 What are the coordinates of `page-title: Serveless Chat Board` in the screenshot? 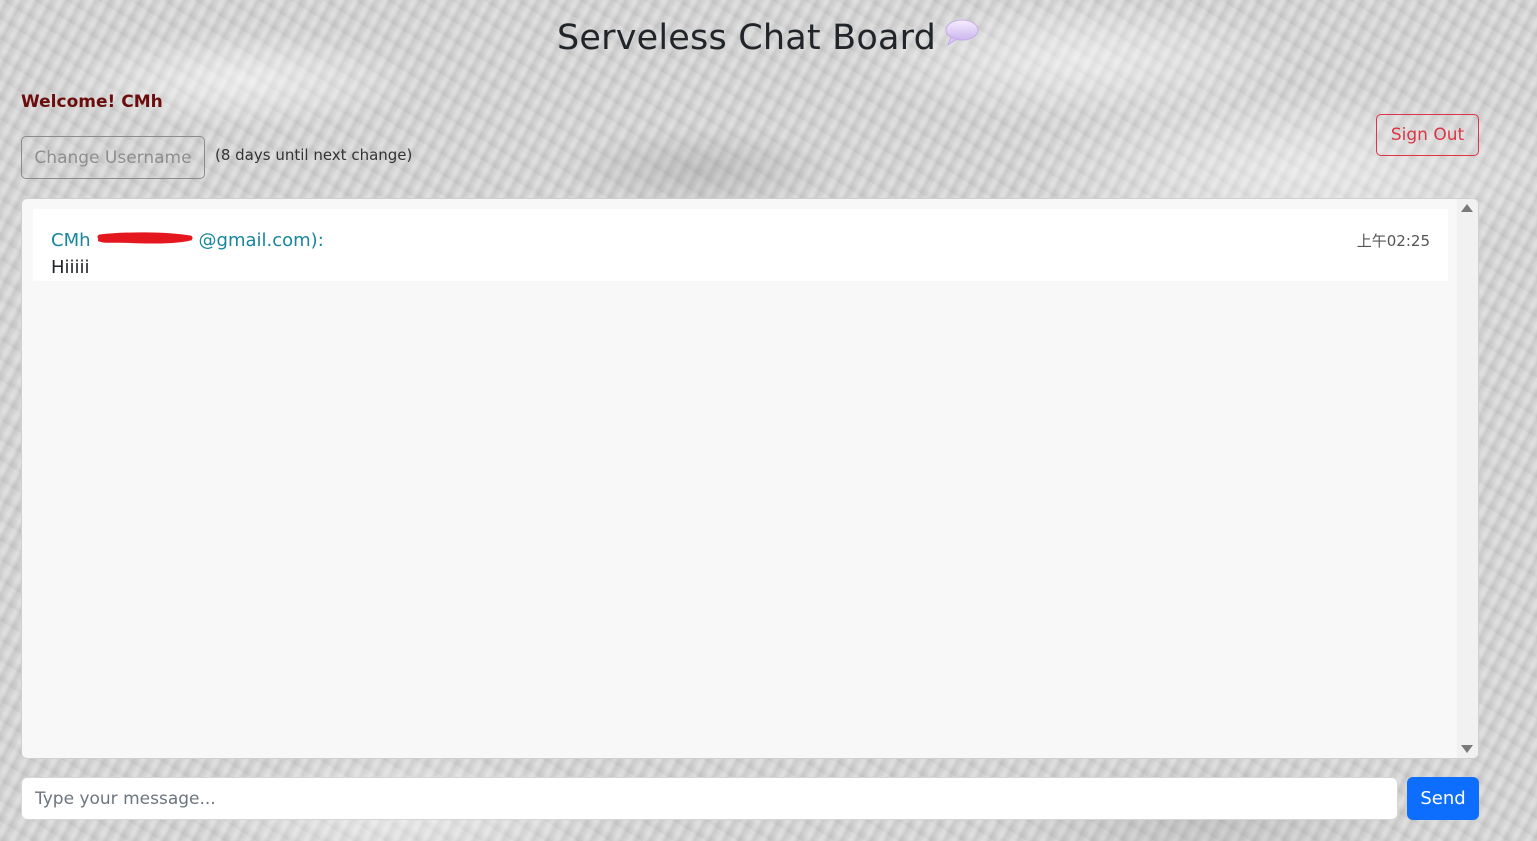 It's located at (768, 38).